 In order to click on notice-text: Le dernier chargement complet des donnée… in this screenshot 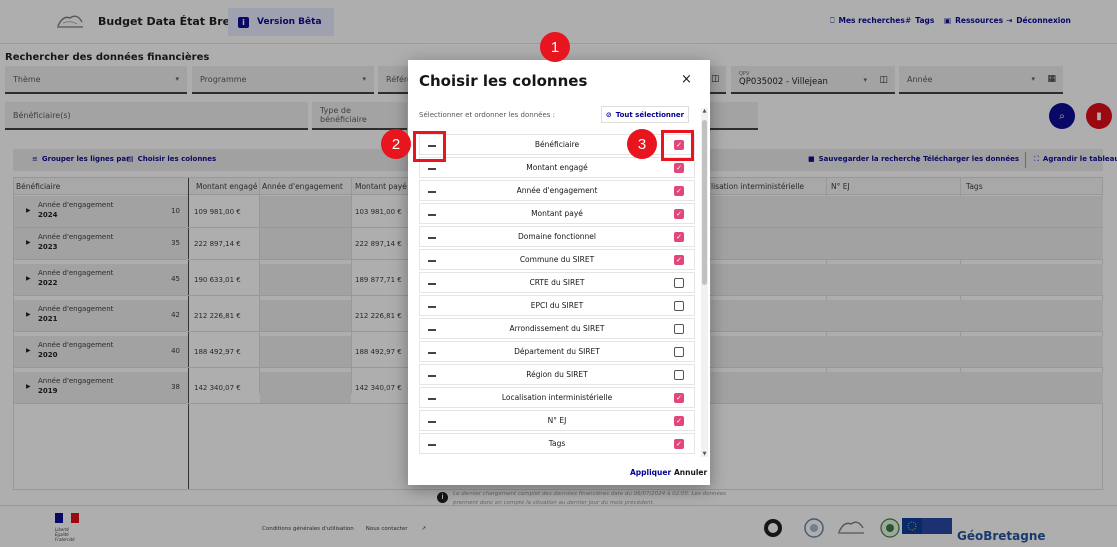, I will do `click(590, 498)`.